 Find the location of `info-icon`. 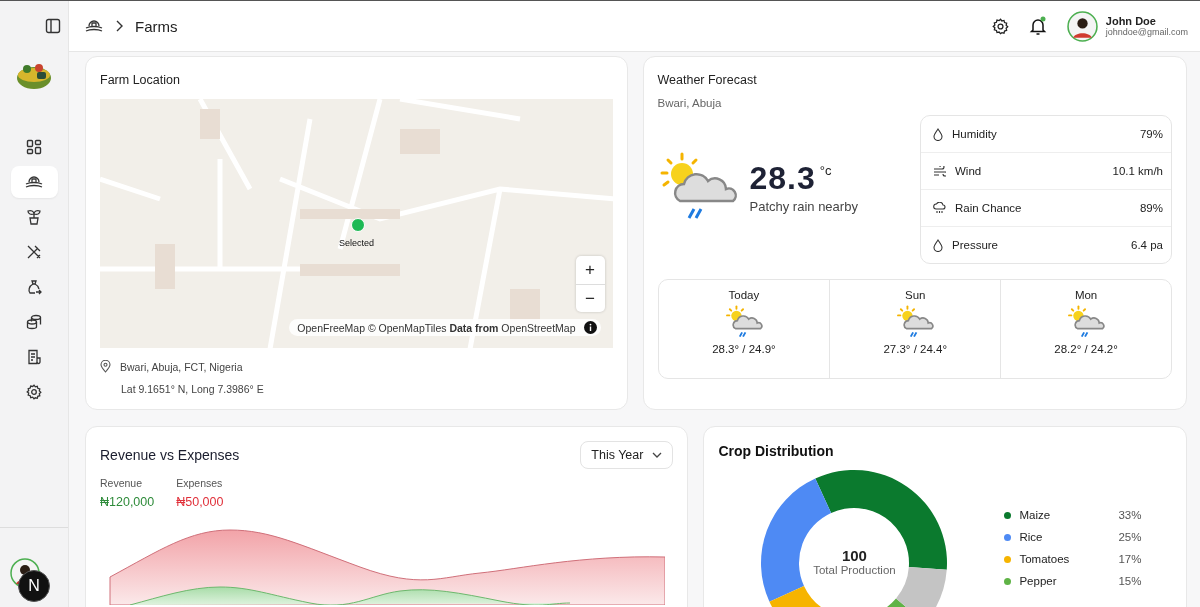

info-icon is located at coordinates (590, 327).